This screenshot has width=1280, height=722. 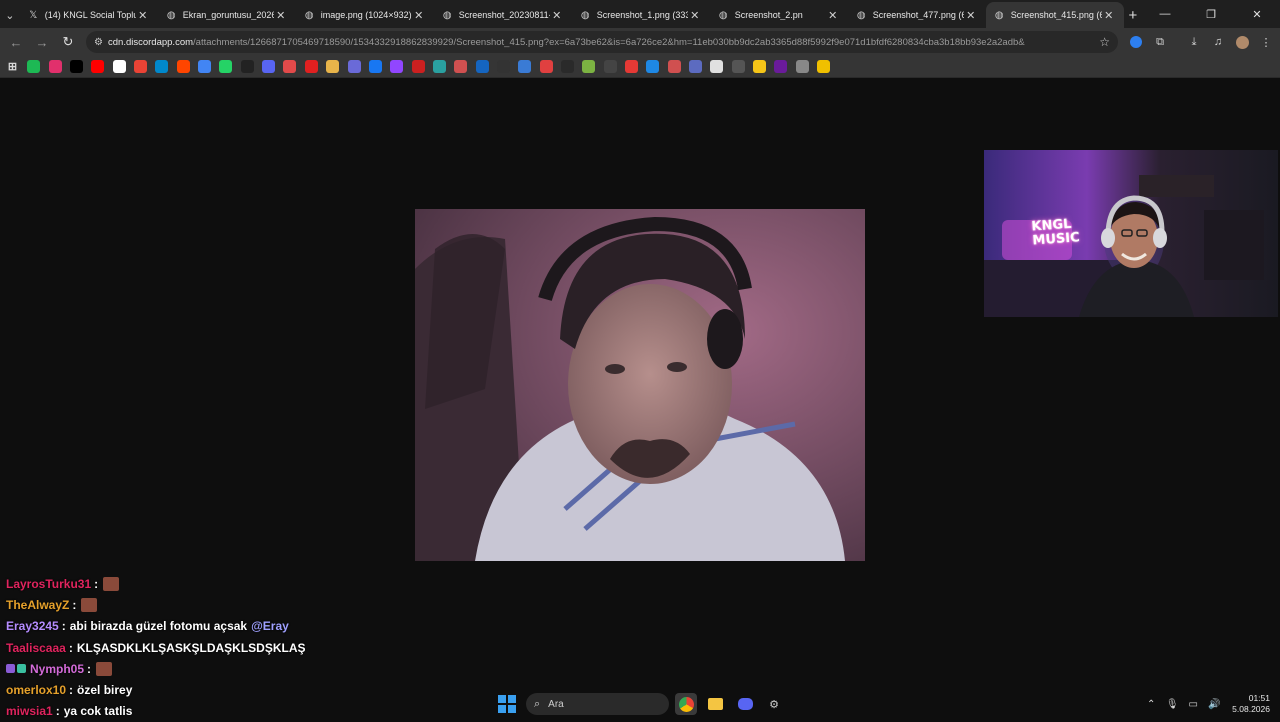 I want to click on webcam-overlay: KNGL MUSIC, so click(x=1131, y=233).